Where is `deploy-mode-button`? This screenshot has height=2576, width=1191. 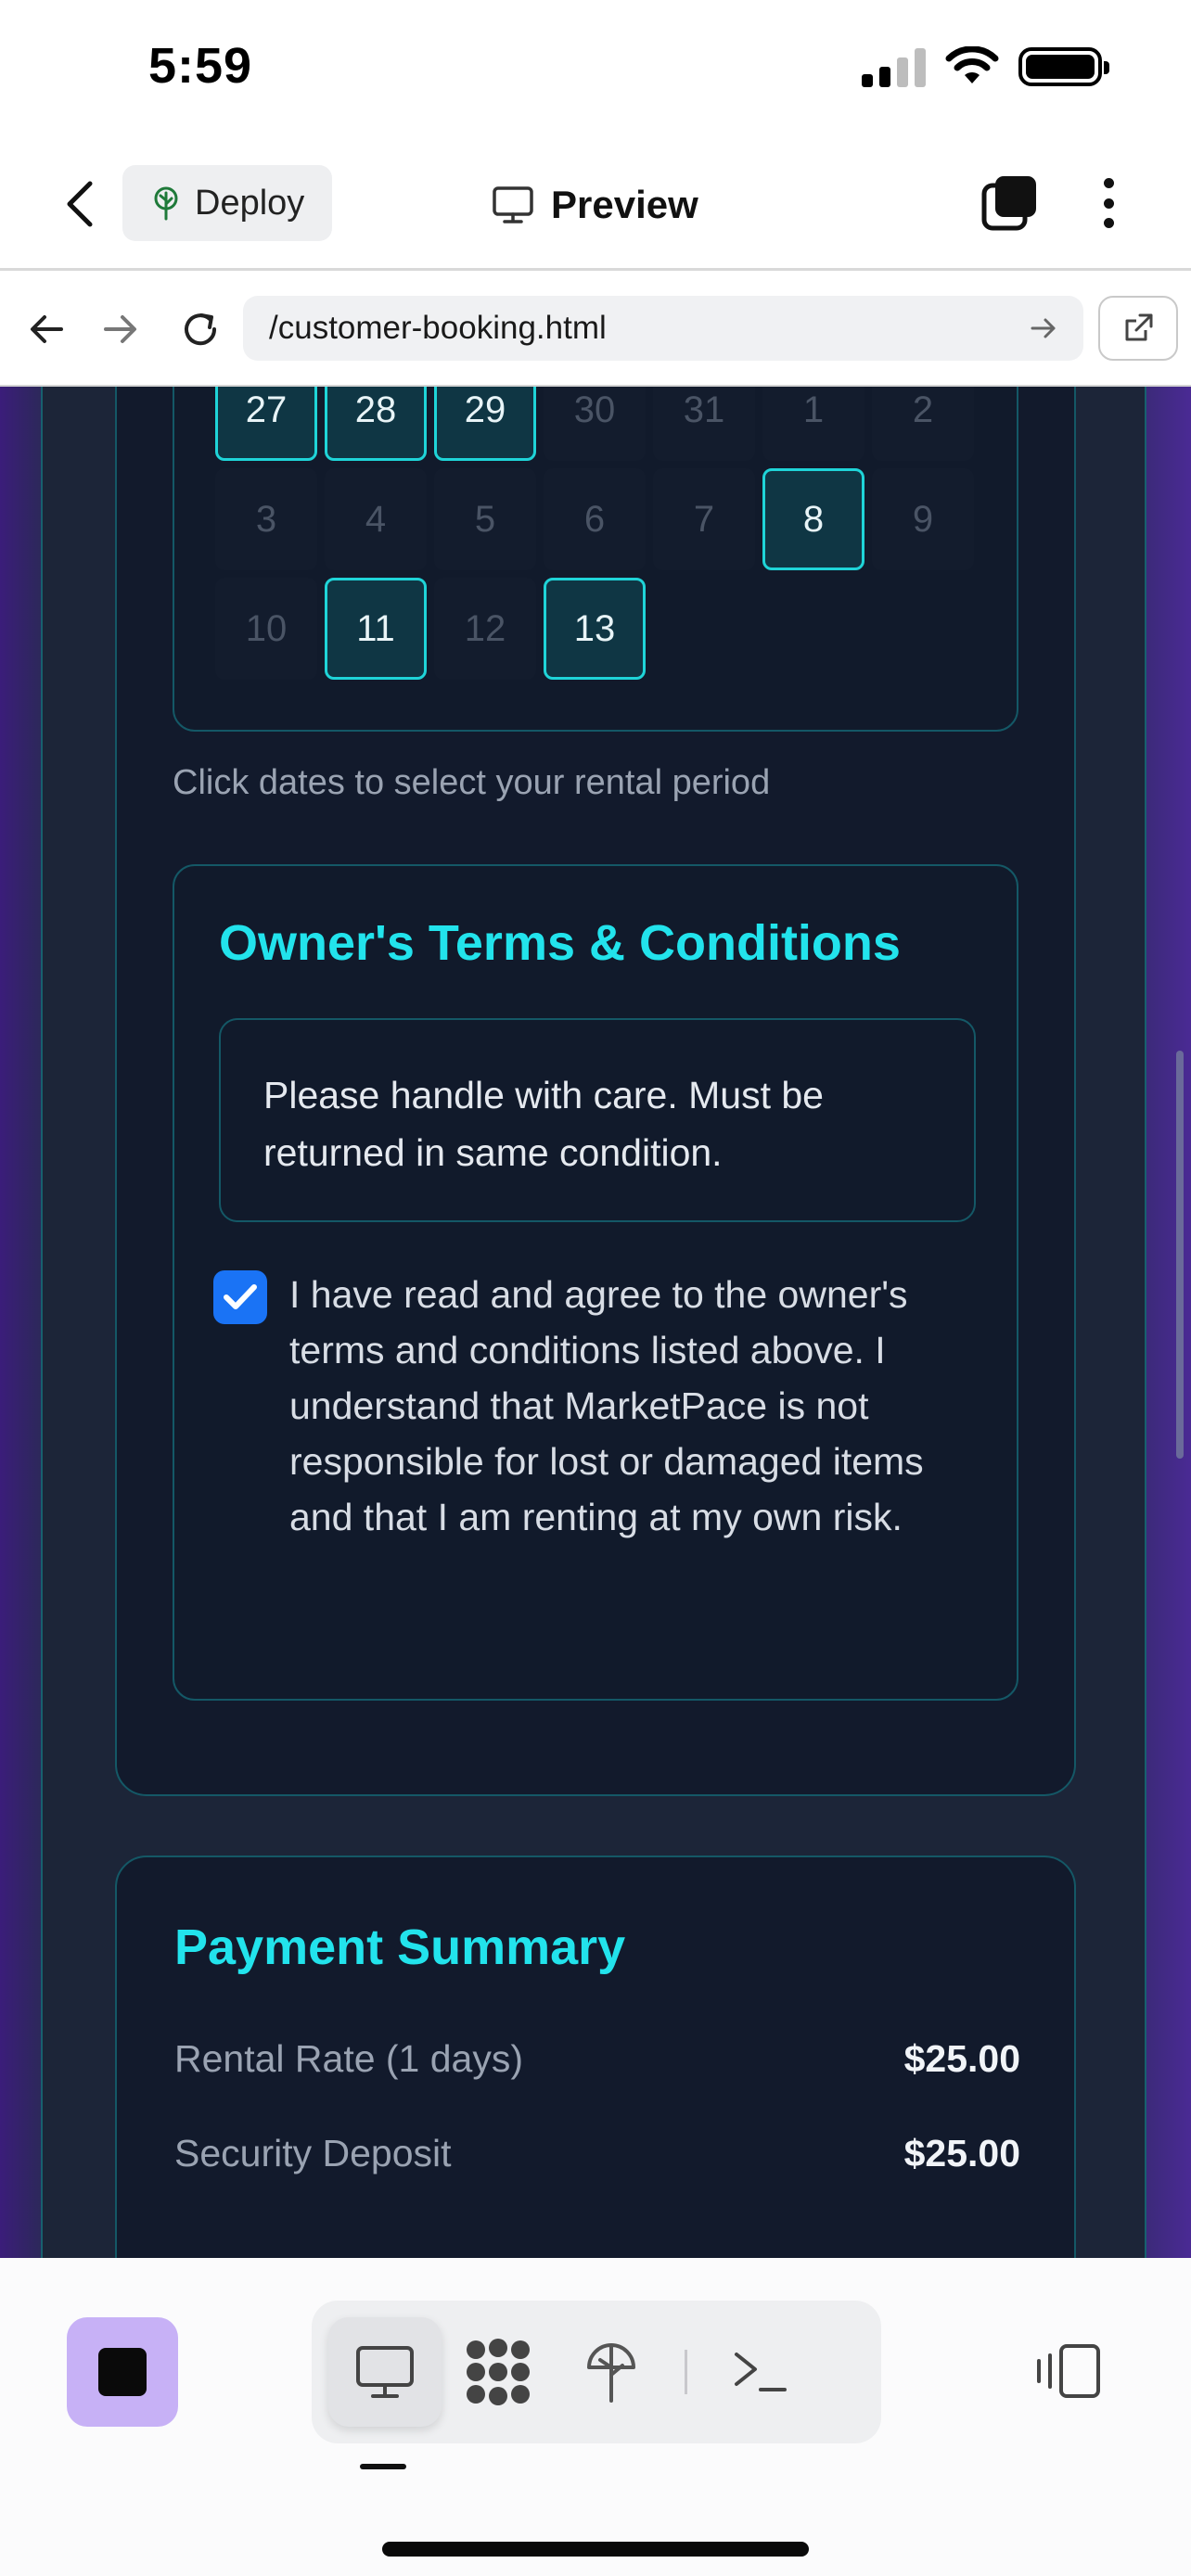 deploy-mode-button is located at coordinates (611, 2372).